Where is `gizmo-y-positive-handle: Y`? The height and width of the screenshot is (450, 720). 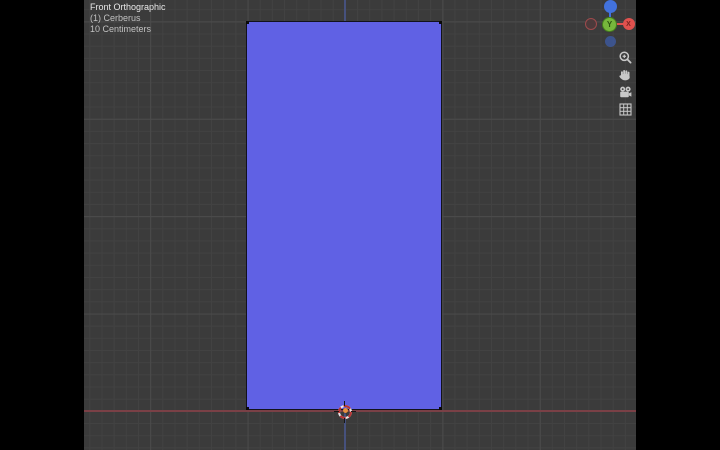
gizmo-y-positive-handle: Y is located at coordinates (609, 24).